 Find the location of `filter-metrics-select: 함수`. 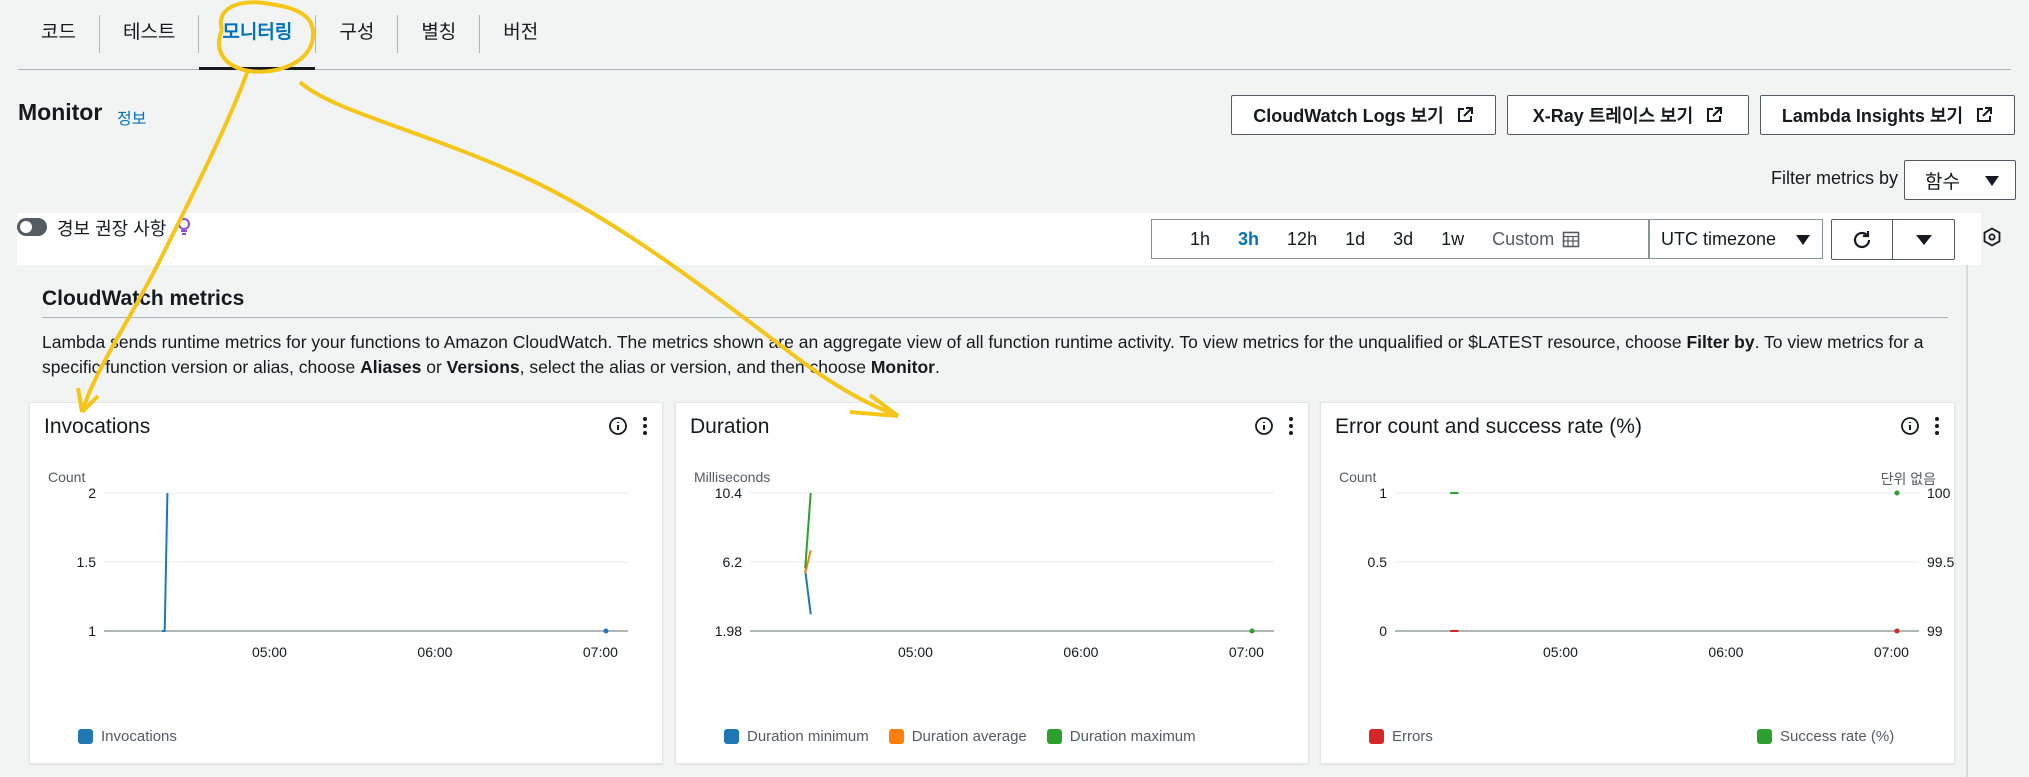

filter-metrics-select: 함수 is located at coordinates (1960, 180).